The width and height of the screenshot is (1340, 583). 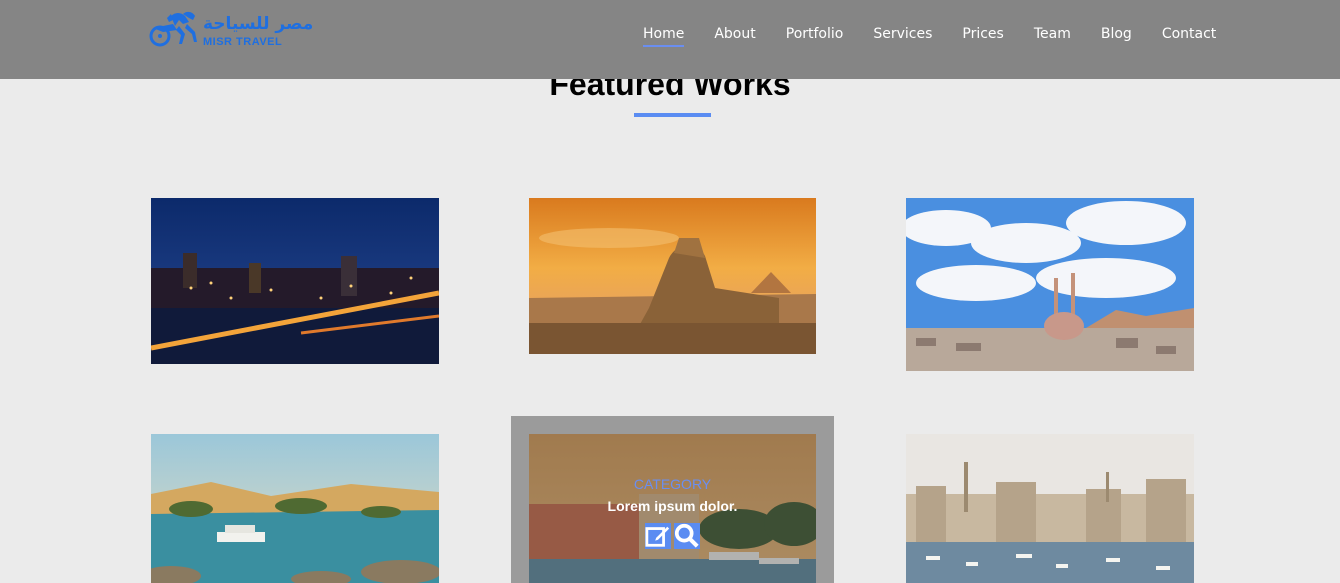 I want to click on work-title: Lorem ipsum dolor., so click(x=672, y=506).